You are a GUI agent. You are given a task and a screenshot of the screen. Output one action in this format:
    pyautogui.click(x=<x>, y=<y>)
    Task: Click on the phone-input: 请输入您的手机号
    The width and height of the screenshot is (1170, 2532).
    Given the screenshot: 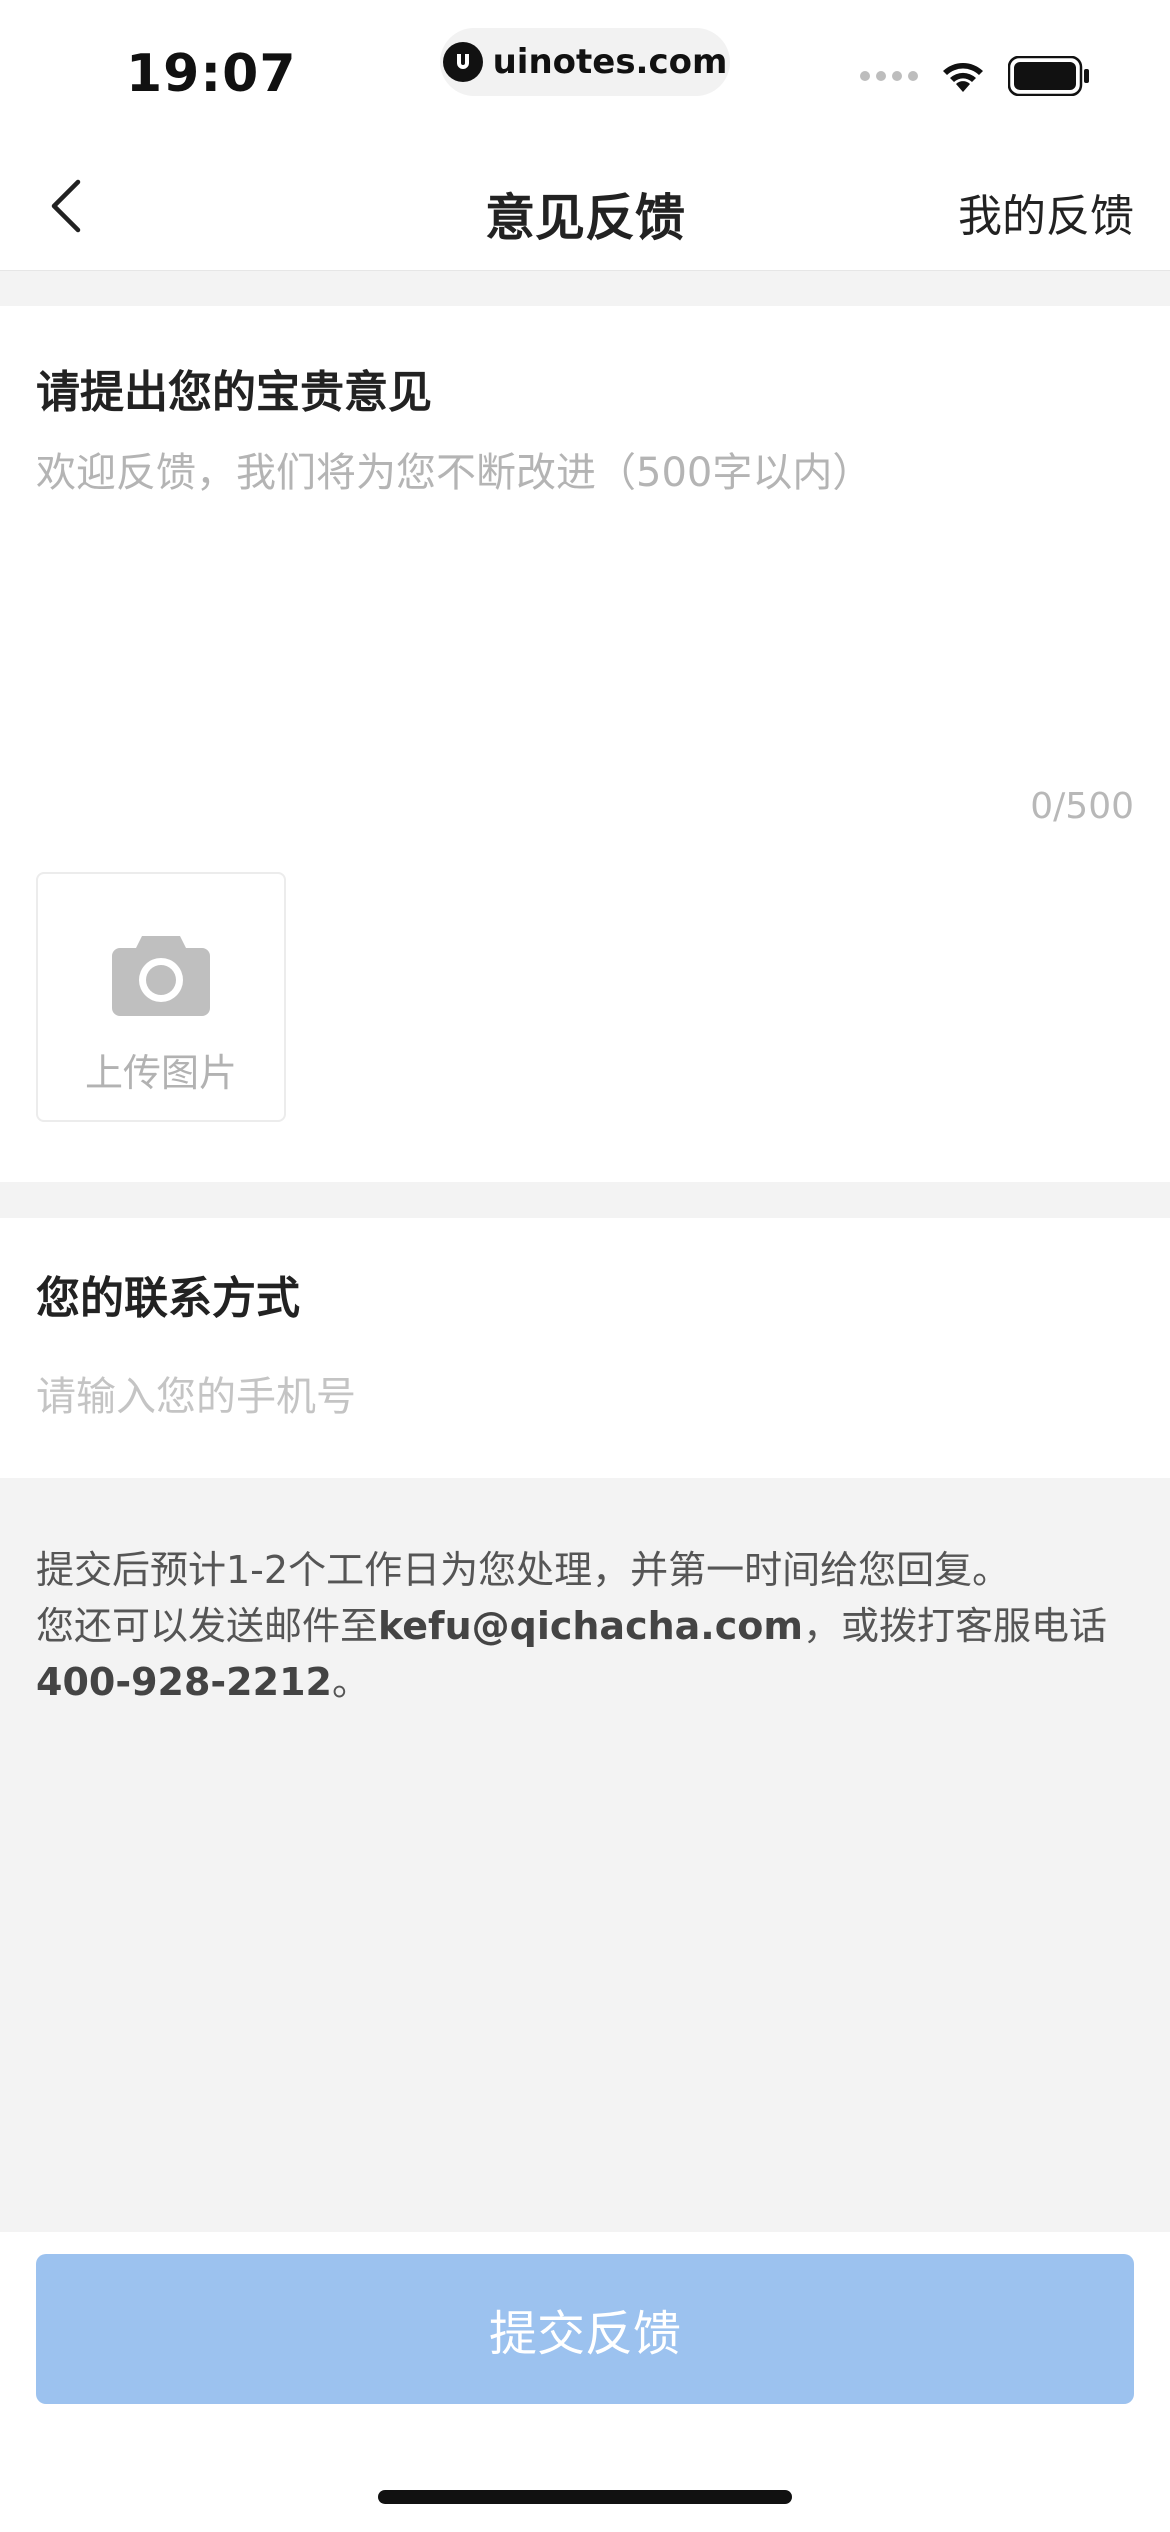 What is the action you would take?
    pyautogui.click(x=196, y=1393)
    